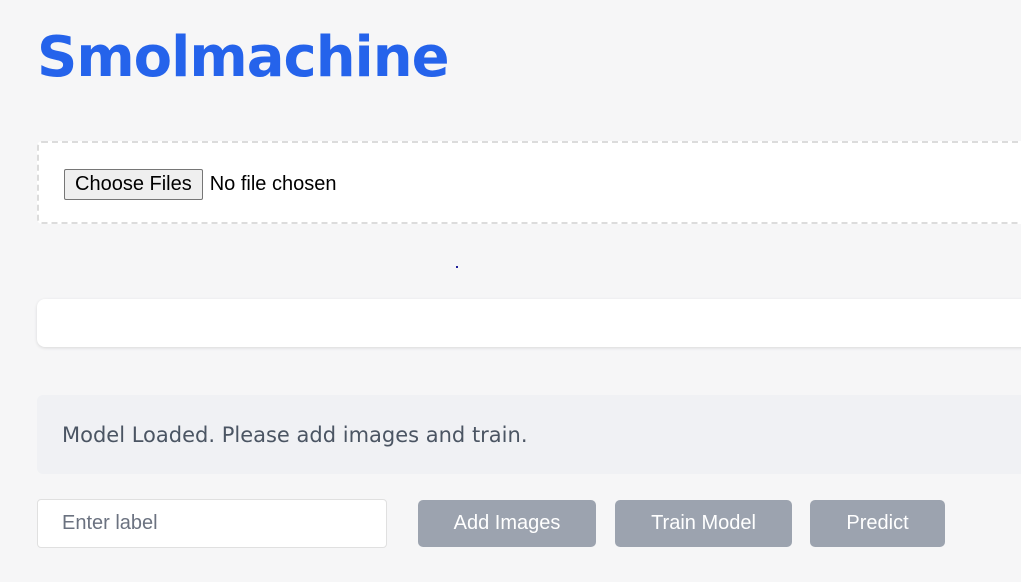 The image size is (1021, 582). I want to click on add-images-button: Add Images, so click(507, 523).